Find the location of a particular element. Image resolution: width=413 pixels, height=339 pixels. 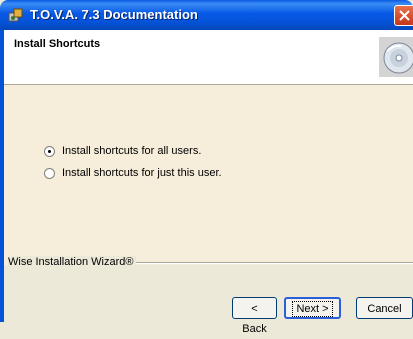

radio-this-user is located at coordinates (49, 173).